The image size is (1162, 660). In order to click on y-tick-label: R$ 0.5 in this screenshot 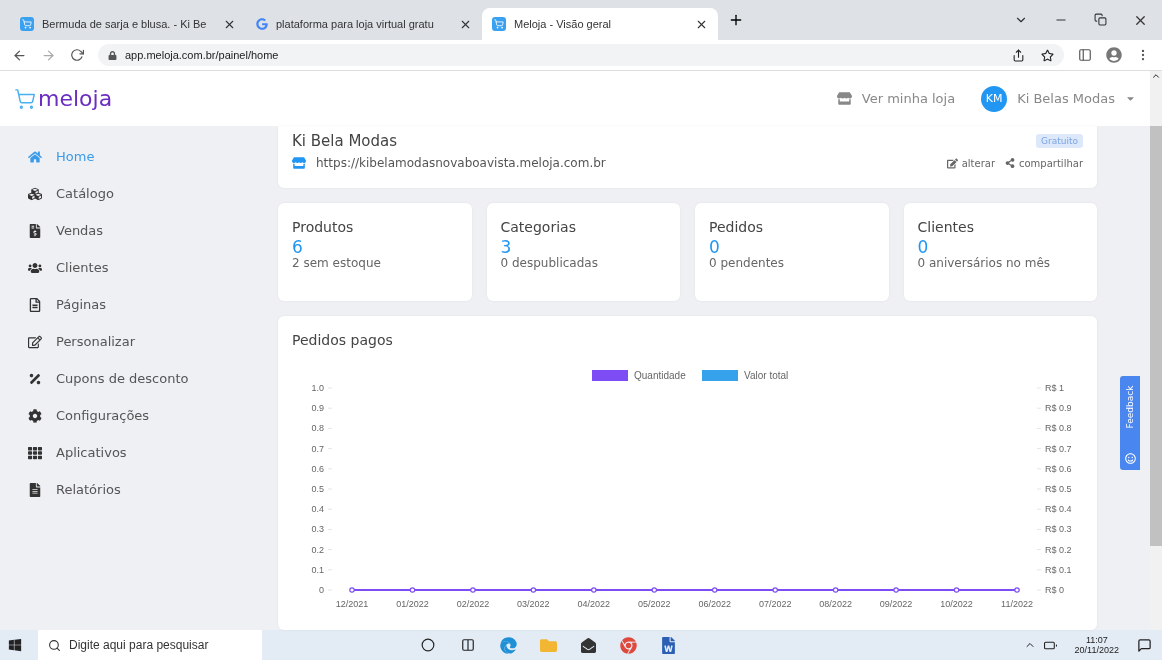, I will do `click(1058, 489)`.